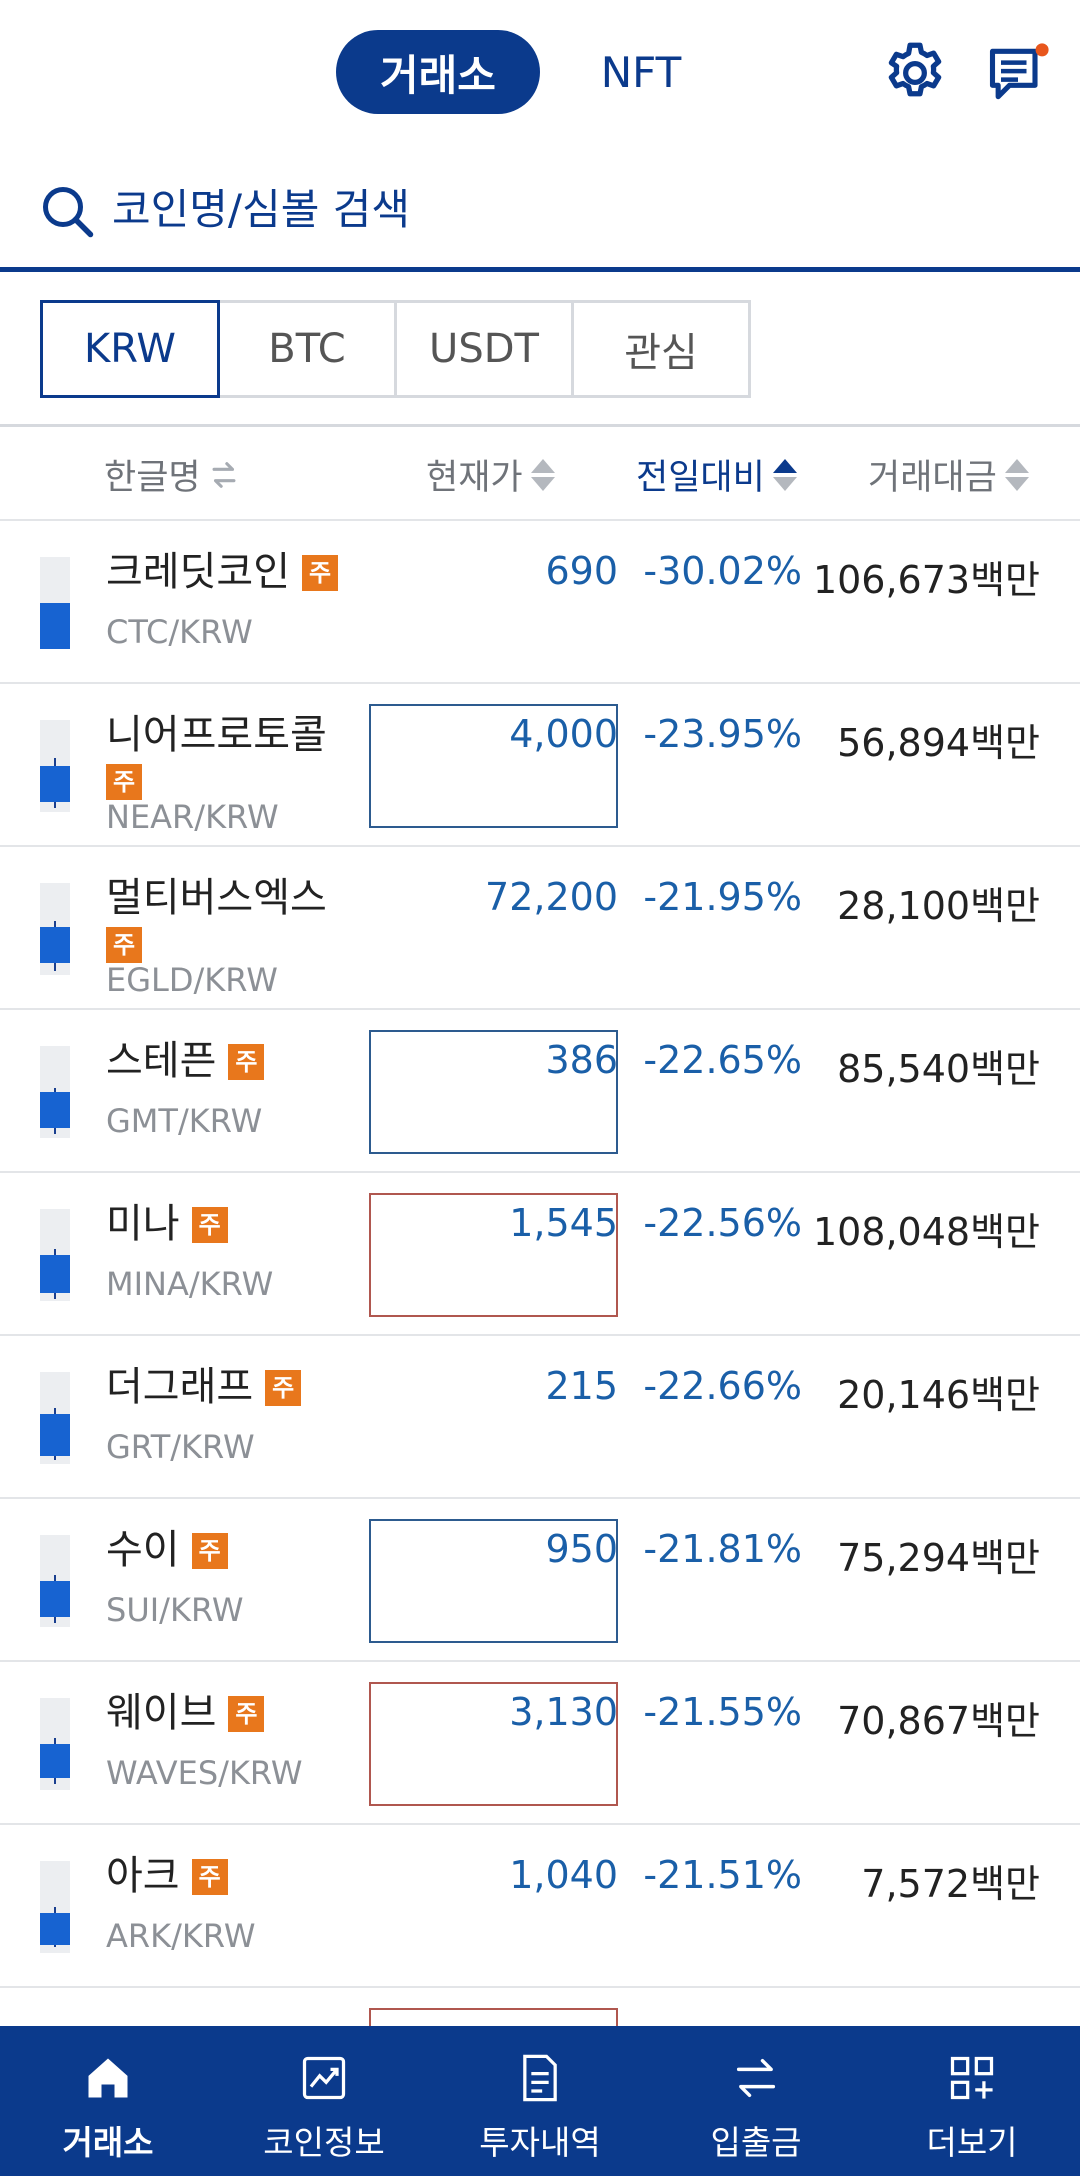 This screenshot has height=2176, width=1080. I want to click on search-input: 코인명/심볼 검색, so click(261, 210).